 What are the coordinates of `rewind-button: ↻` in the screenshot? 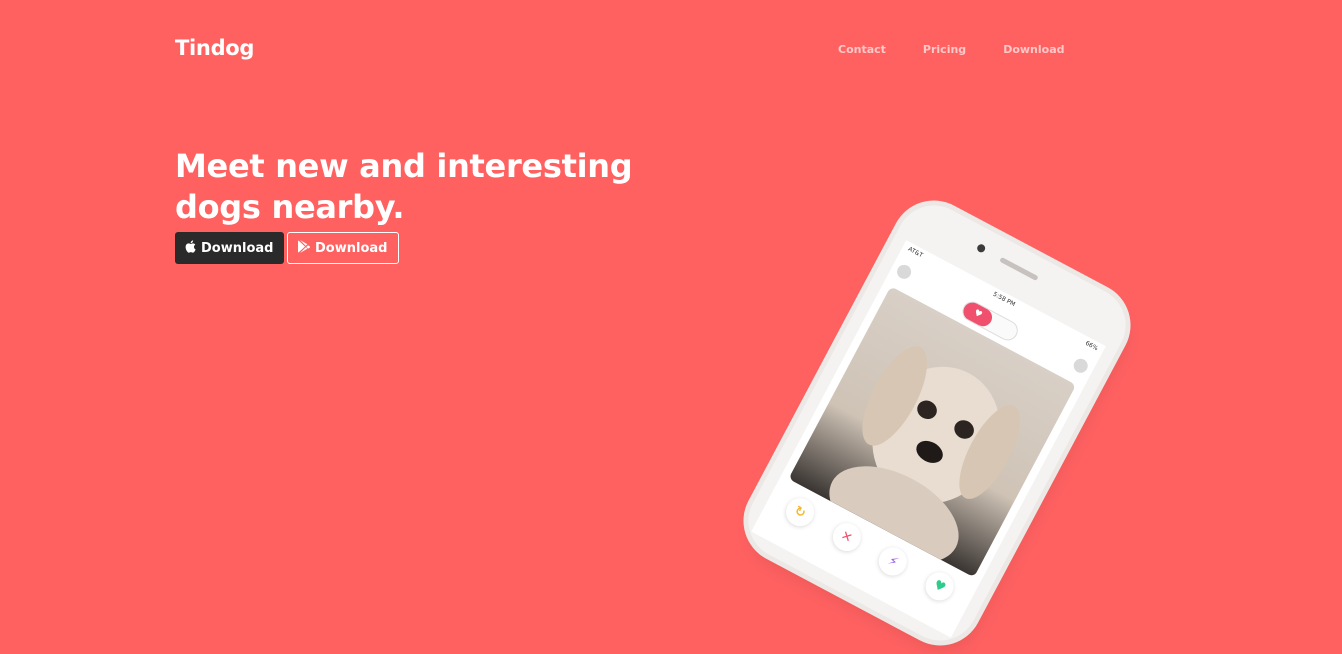 It's located at (800, 512).